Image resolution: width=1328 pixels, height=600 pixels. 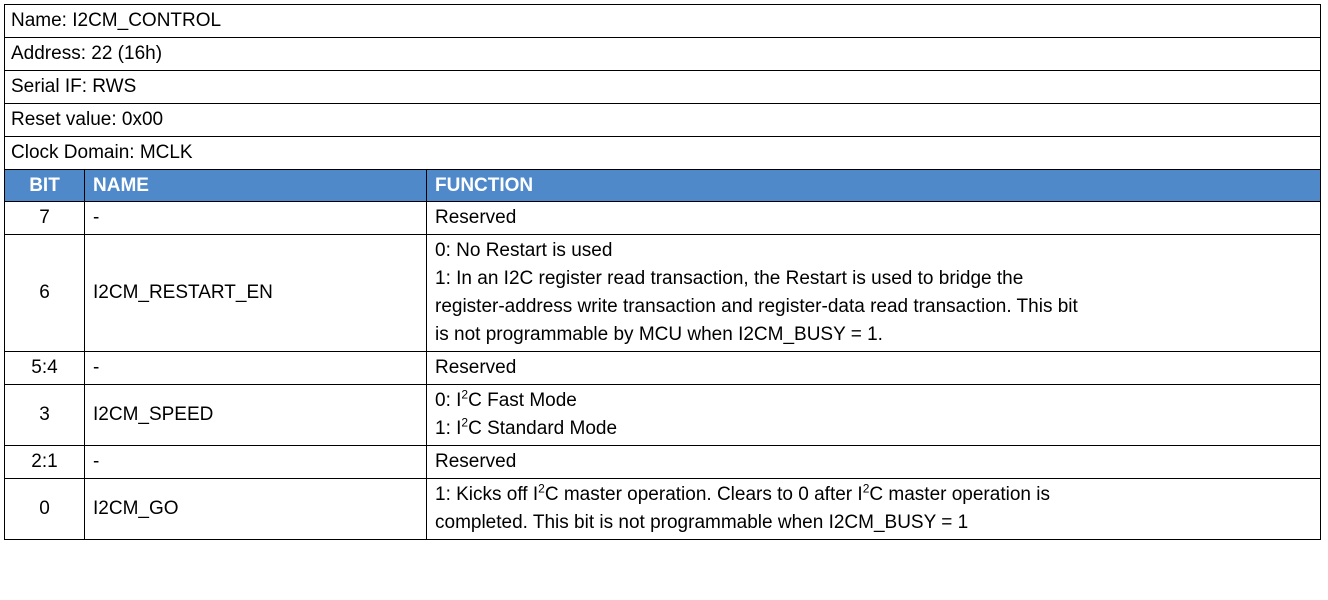 What do you see at coordinates (526, 427) in the screenshot?
I see `function-line: 1: I2C Standard Mode` at bounding box center [526, 427].